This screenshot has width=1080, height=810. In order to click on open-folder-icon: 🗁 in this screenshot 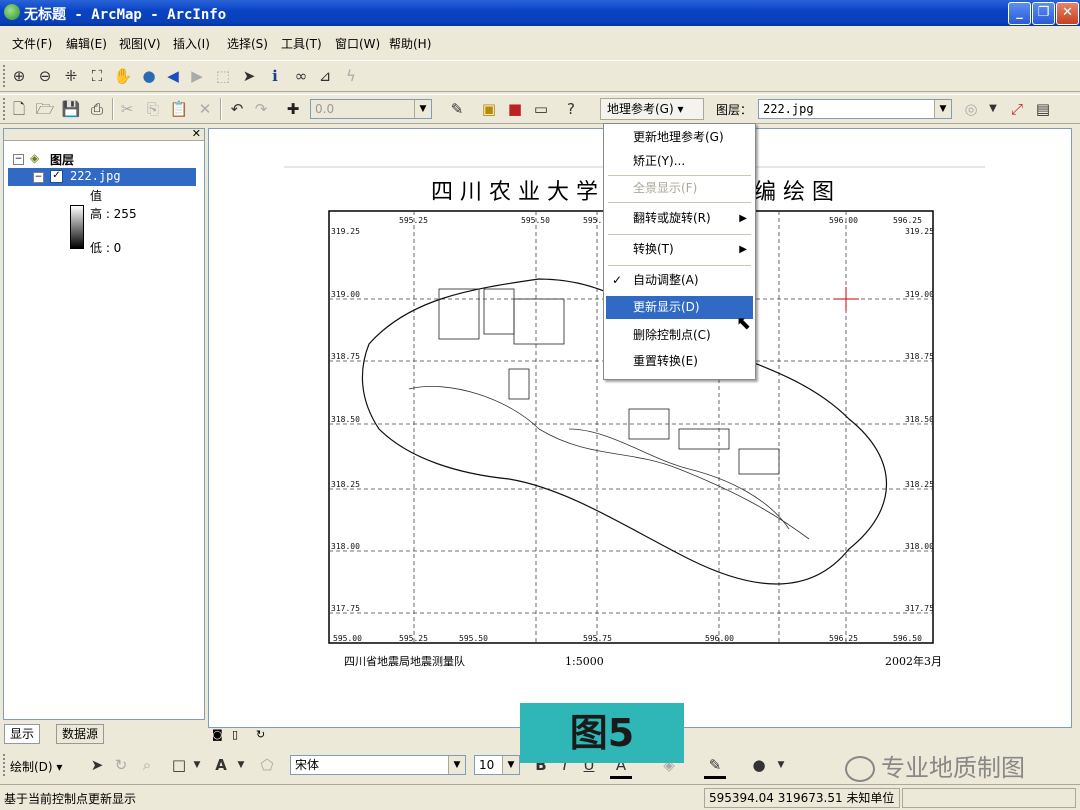, I will do `click(45, 109)`.